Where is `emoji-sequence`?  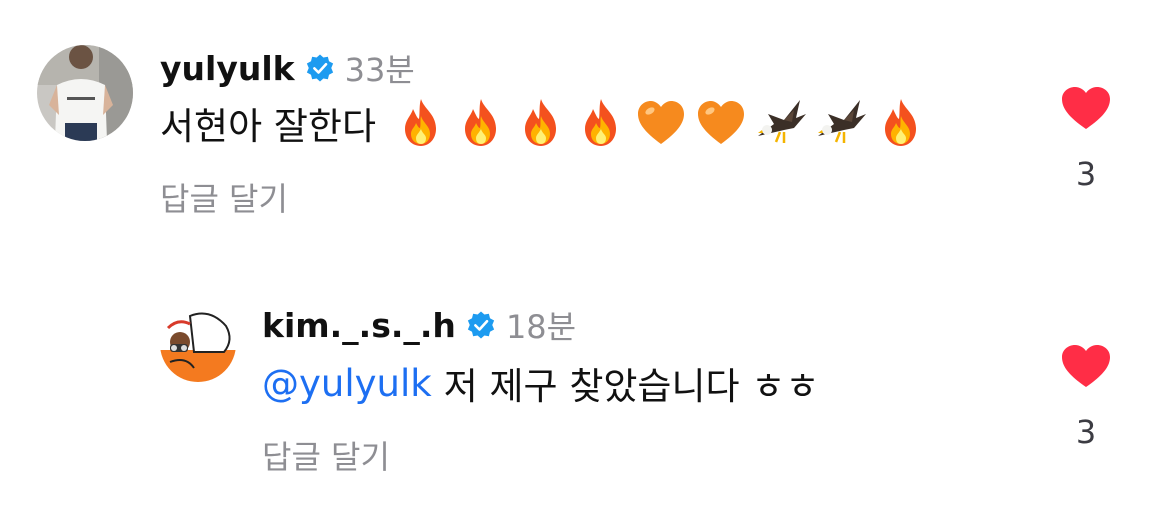 emoji-sequence is located at coordinates (664, 123).